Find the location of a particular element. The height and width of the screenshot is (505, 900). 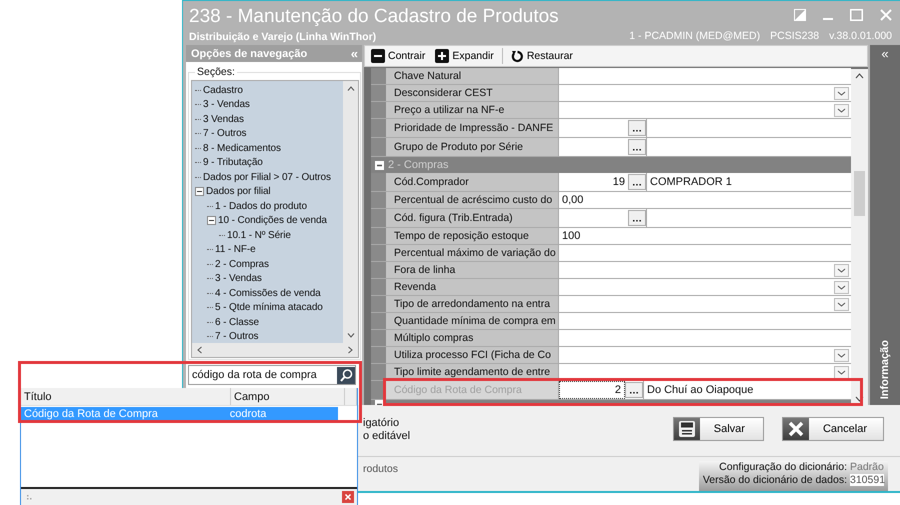

minus-icon is located at coordinates (378, 56).